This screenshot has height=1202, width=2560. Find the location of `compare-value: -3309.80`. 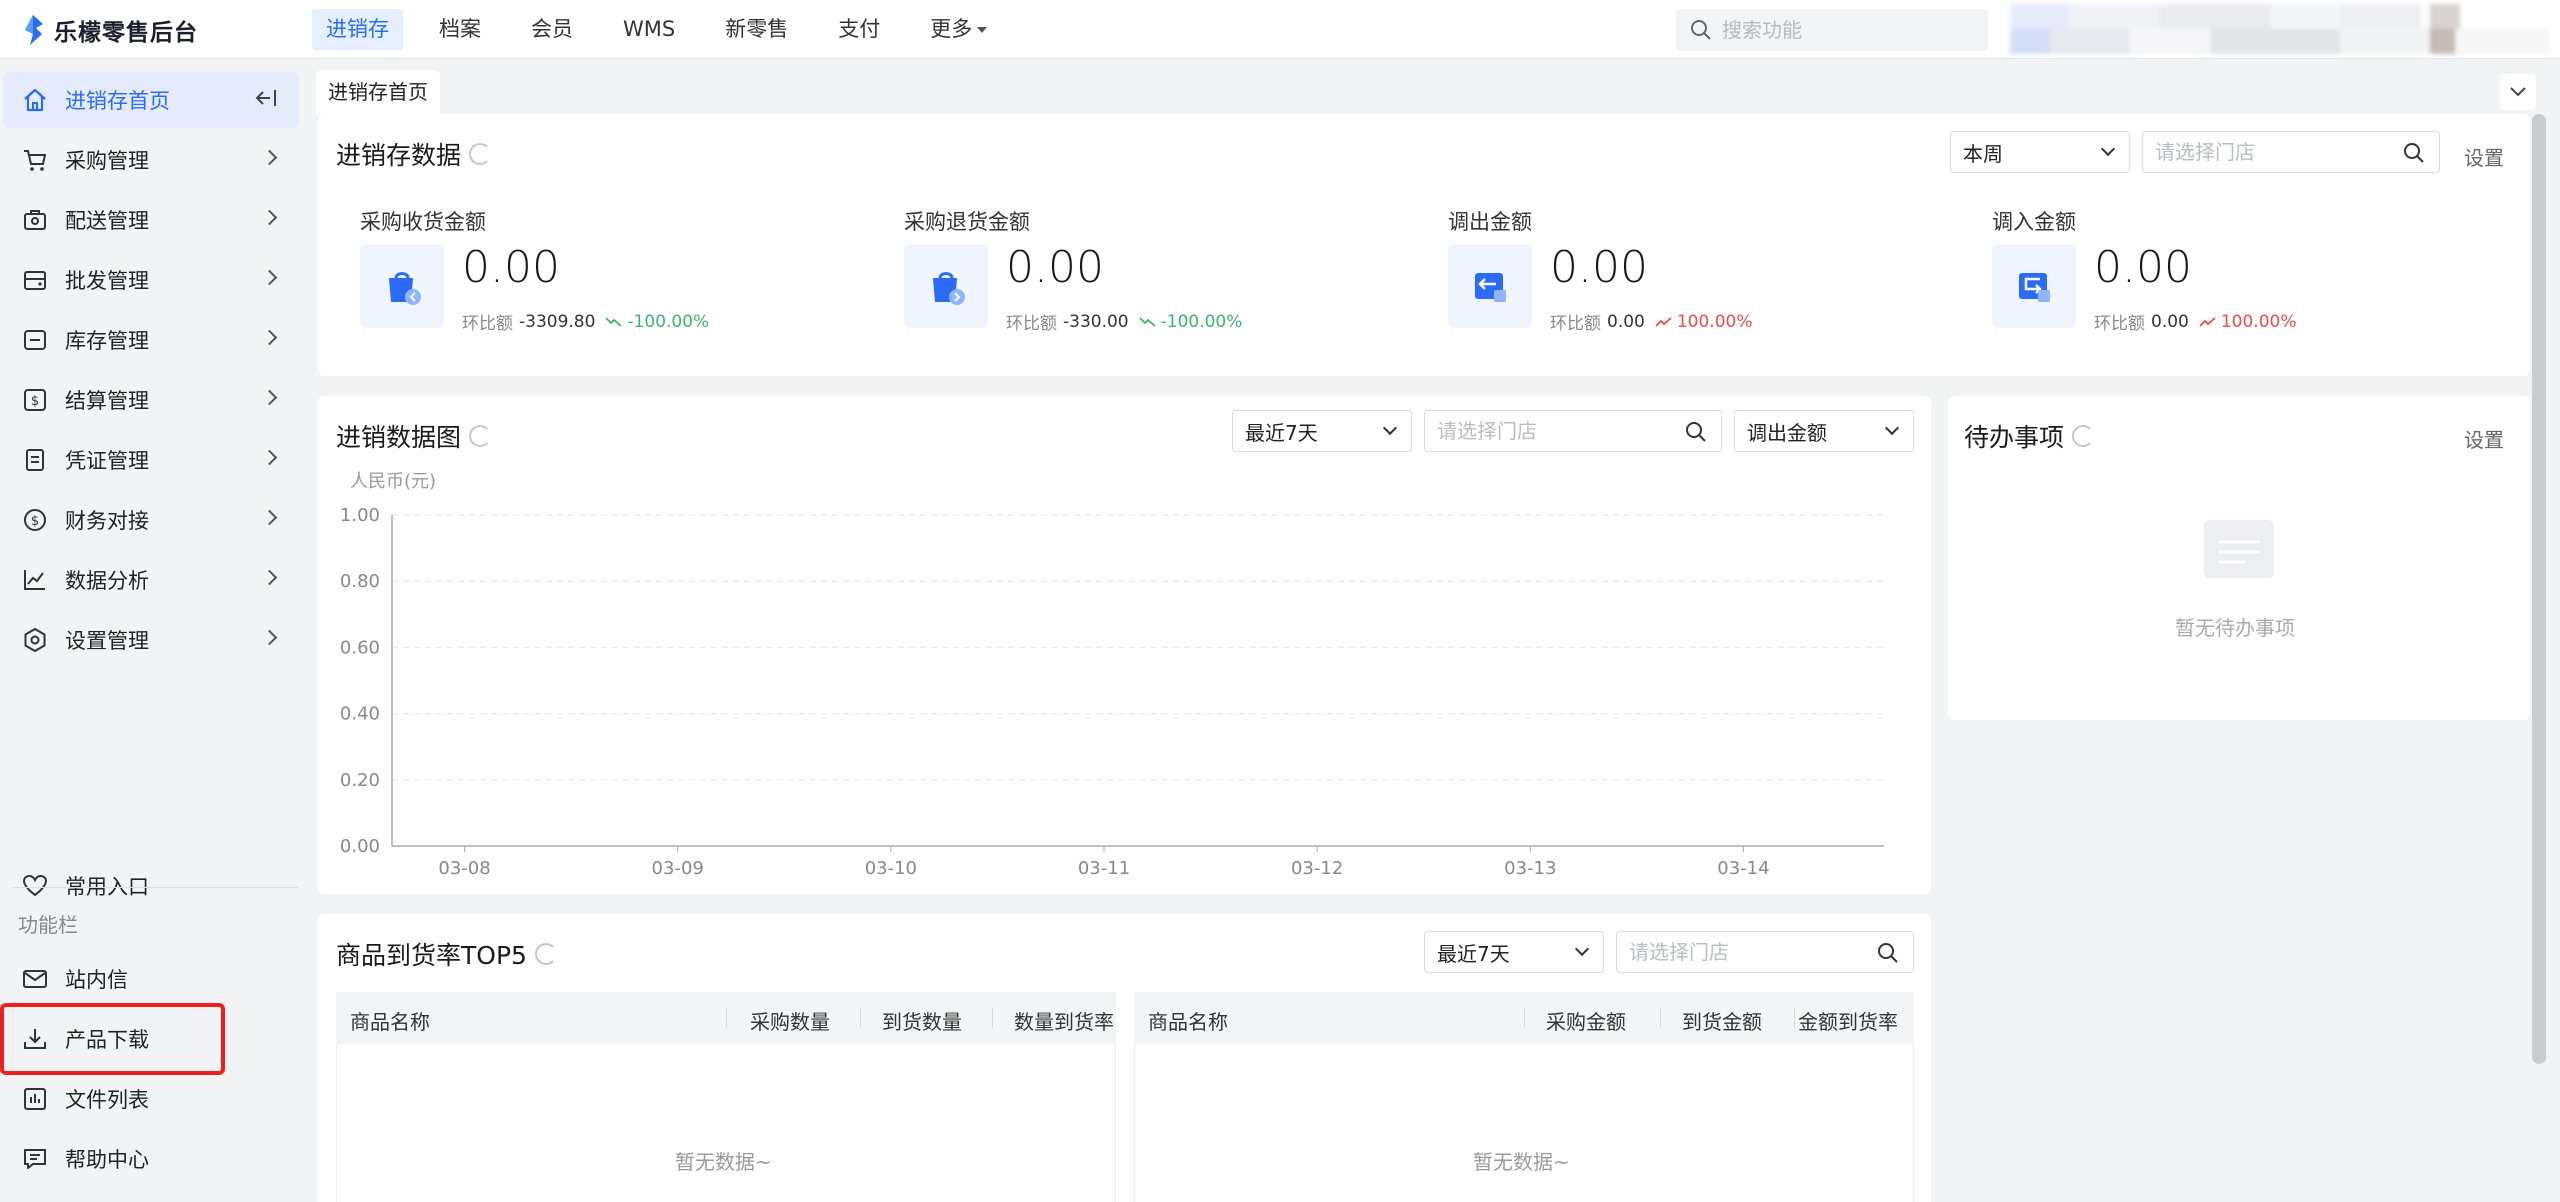

compare-value: -3309.80 is located at coordinates (557, 321).